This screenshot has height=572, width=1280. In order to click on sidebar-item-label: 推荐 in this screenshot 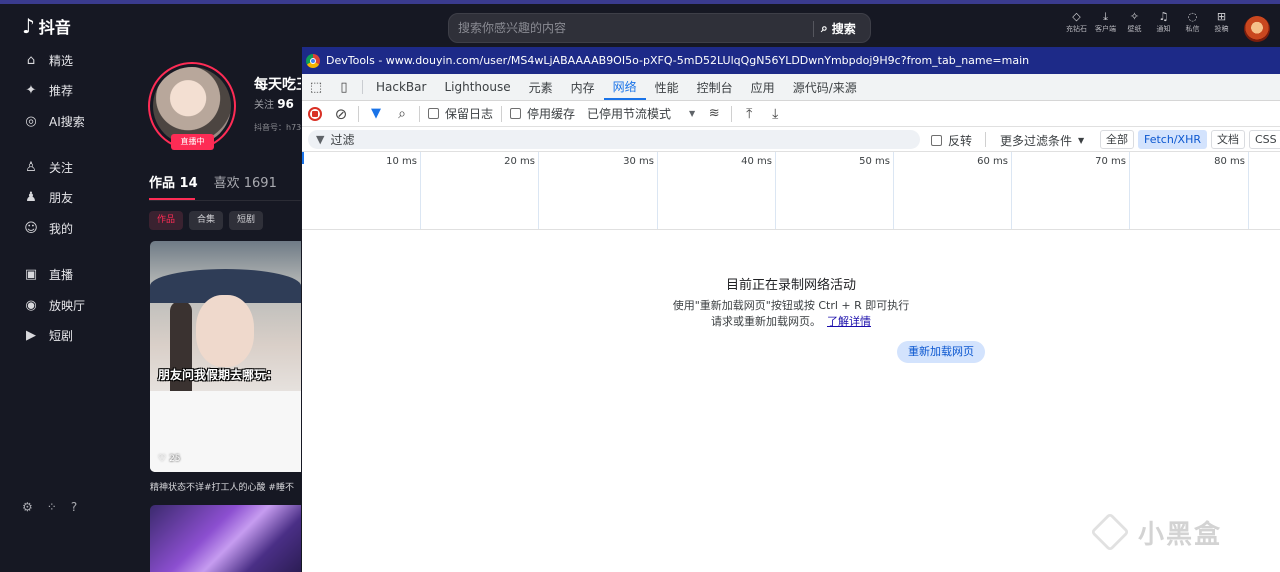, I will do `click(61, 91)`.